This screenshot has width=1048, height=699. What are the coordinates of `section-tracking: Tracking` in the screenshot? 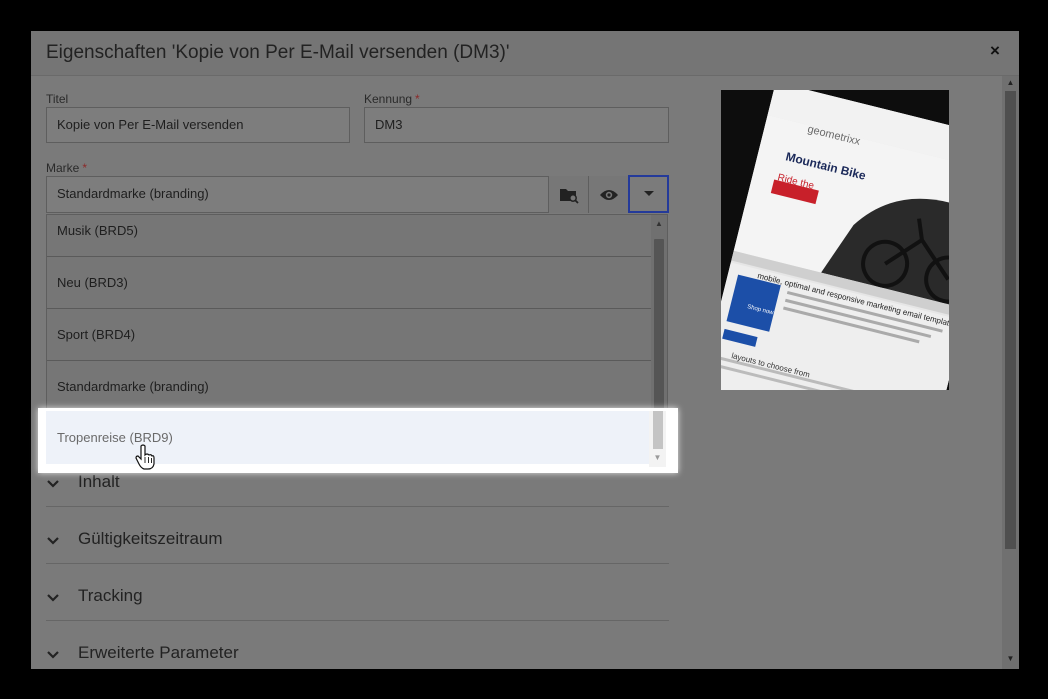 It's located at (357, 601).